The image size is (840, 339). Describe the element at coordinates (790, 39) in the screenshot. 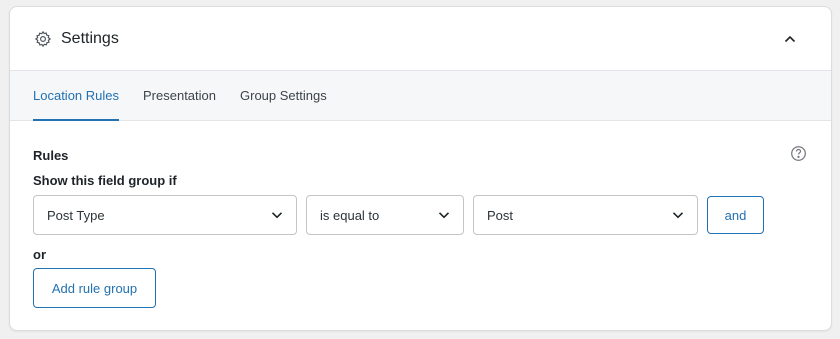

I see `chevron-up-icon` at that location.